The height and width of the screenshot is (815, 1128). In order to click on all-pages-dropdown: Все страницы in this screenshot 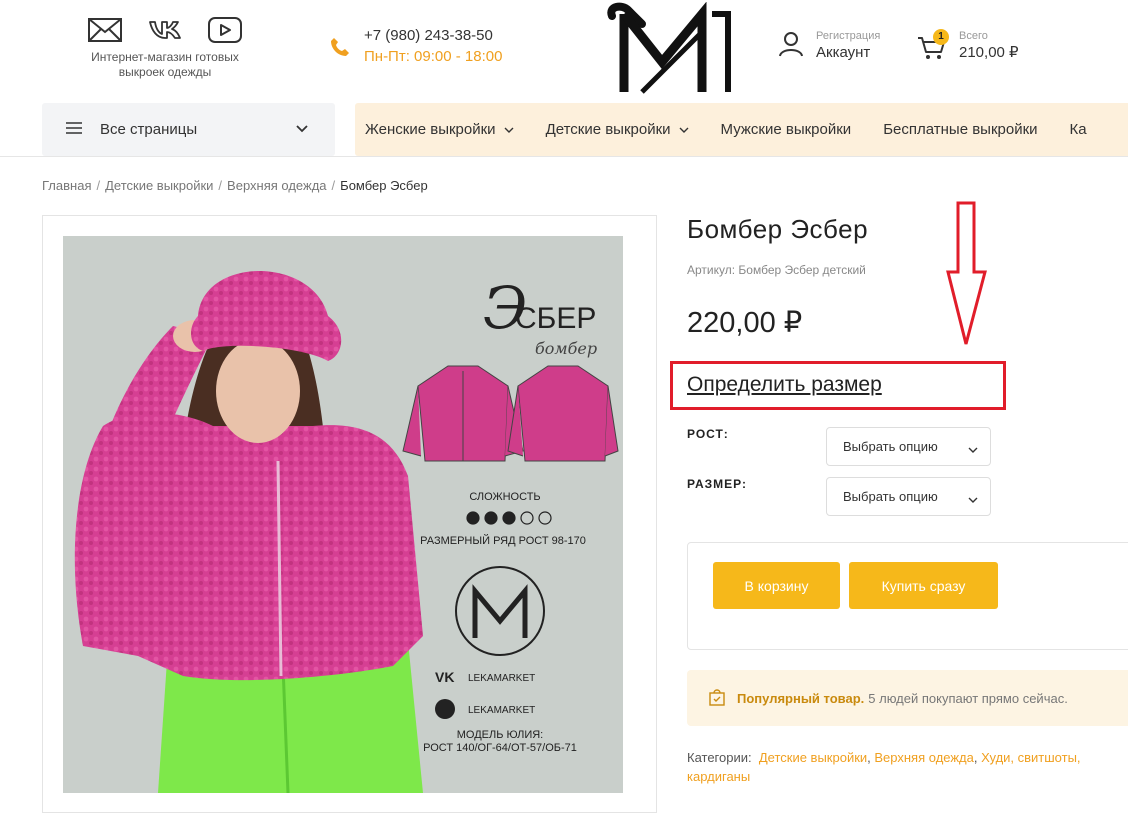, I will do `click(188, 129)`.